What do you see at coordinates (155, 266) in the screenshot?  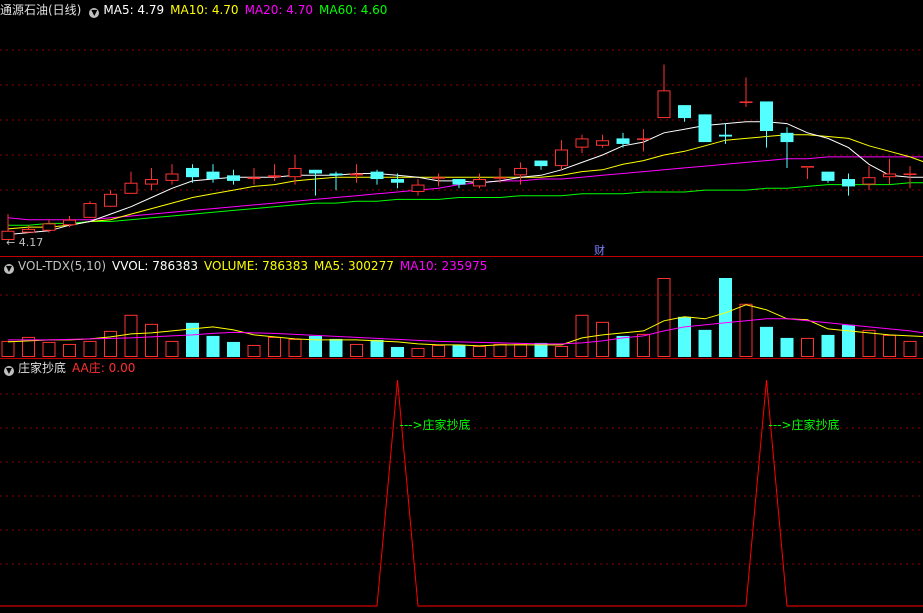 I see `vvol-label: VVOL: 786383` at bounding box center [155, 266].